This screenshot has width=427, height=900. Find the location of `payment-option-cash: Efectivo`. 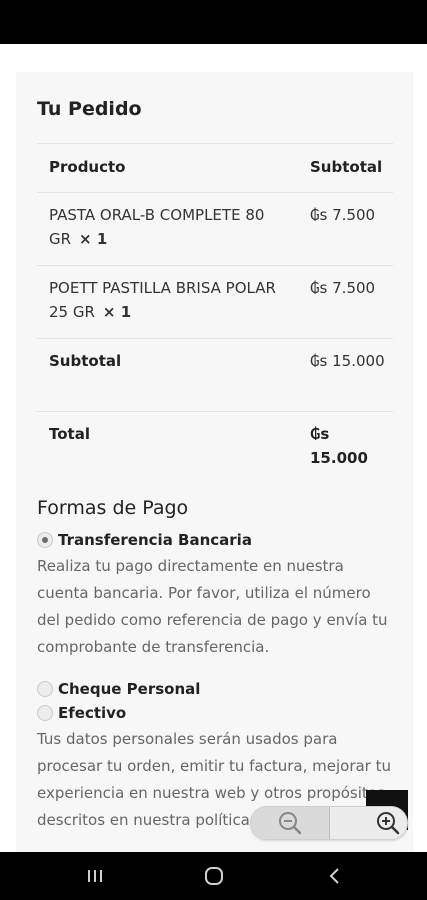

payment-option-cash: Efectivo is located at coordinates (81, 713).